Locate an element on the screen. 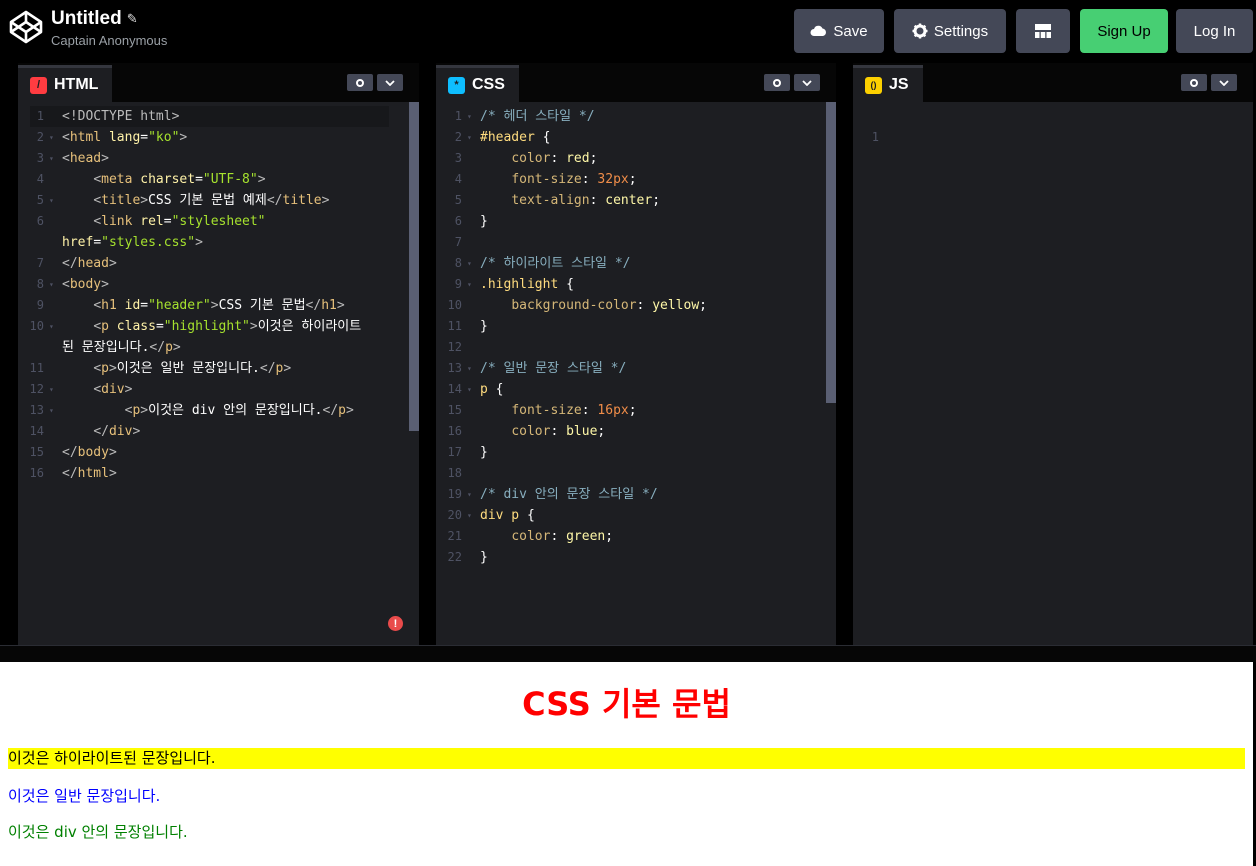  code-text: <meta charset="UTF-8"> is located at coordinates (164, 179).